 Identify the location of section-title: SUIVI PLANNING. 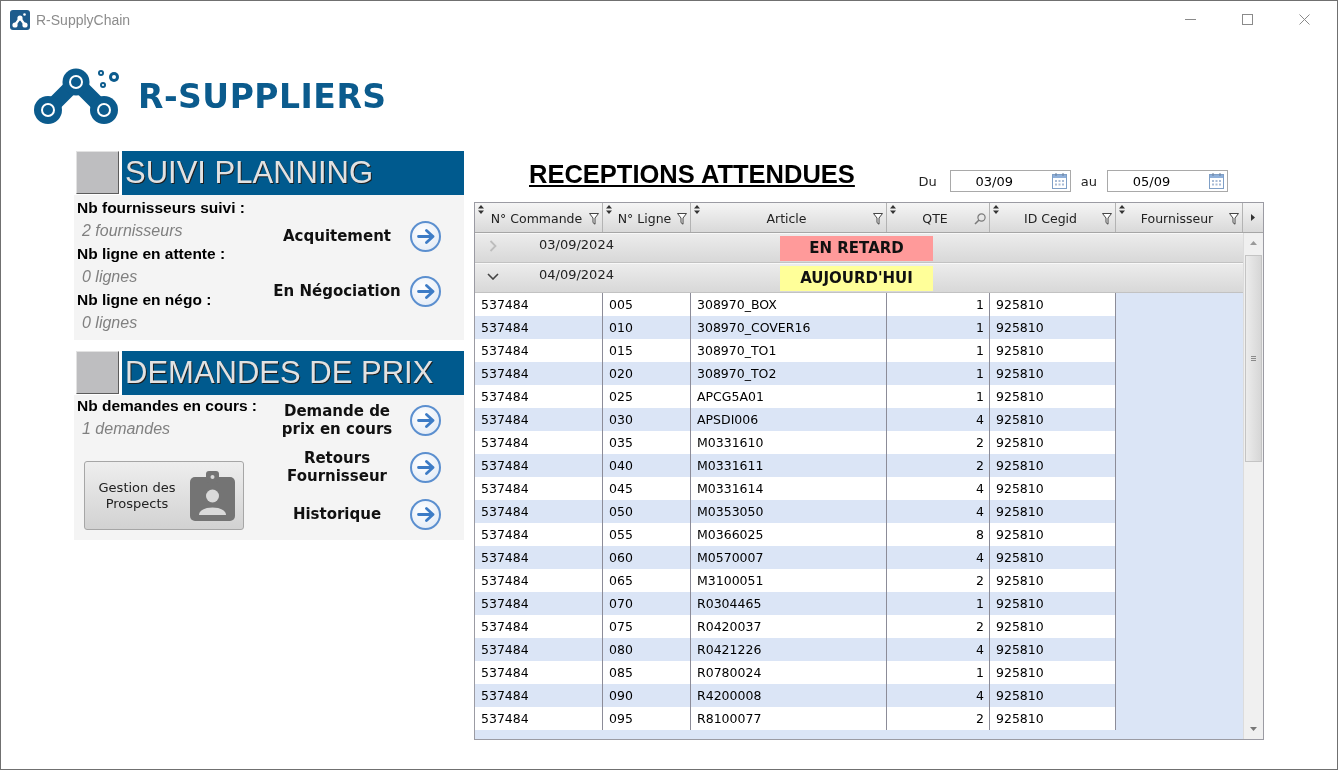
(293, 173).